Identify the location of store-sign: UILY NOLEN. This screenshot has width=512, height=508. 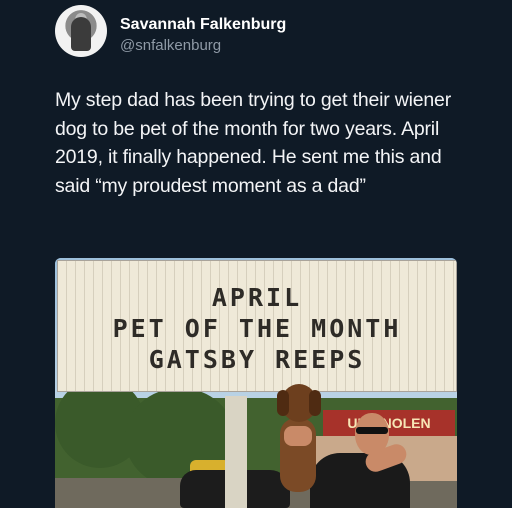
(389, 423).